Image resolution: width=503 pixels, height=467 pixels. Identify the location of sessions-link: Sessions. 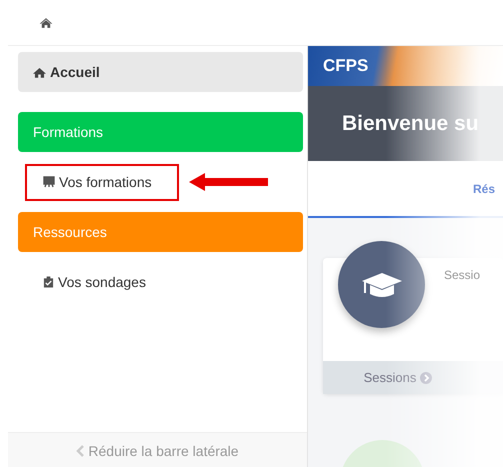
(413, 377).